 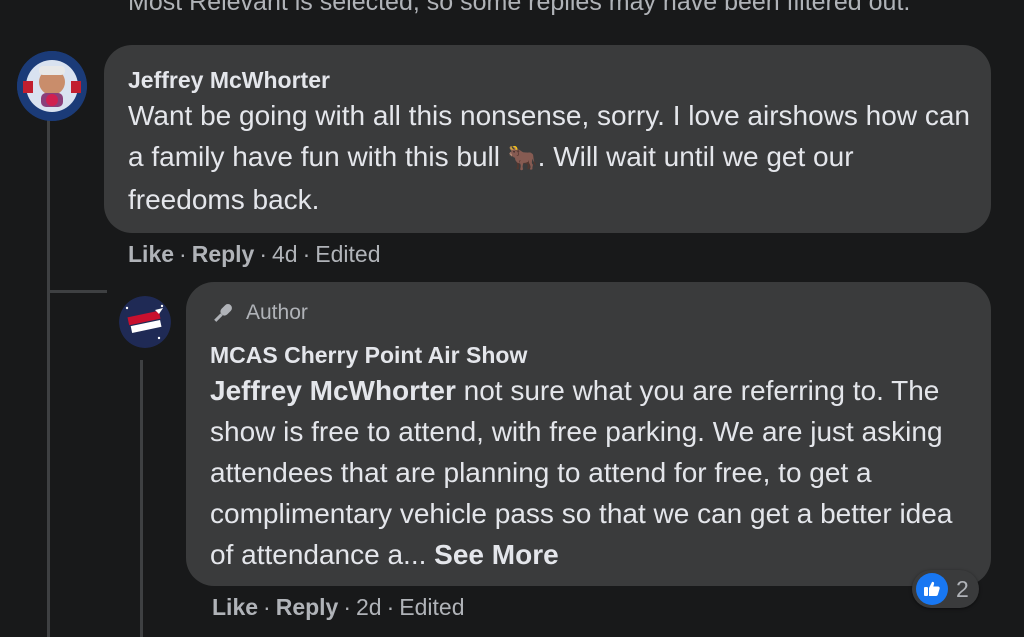 I want to click on reply-reply-link: Reply, so click(x=307, y=607).